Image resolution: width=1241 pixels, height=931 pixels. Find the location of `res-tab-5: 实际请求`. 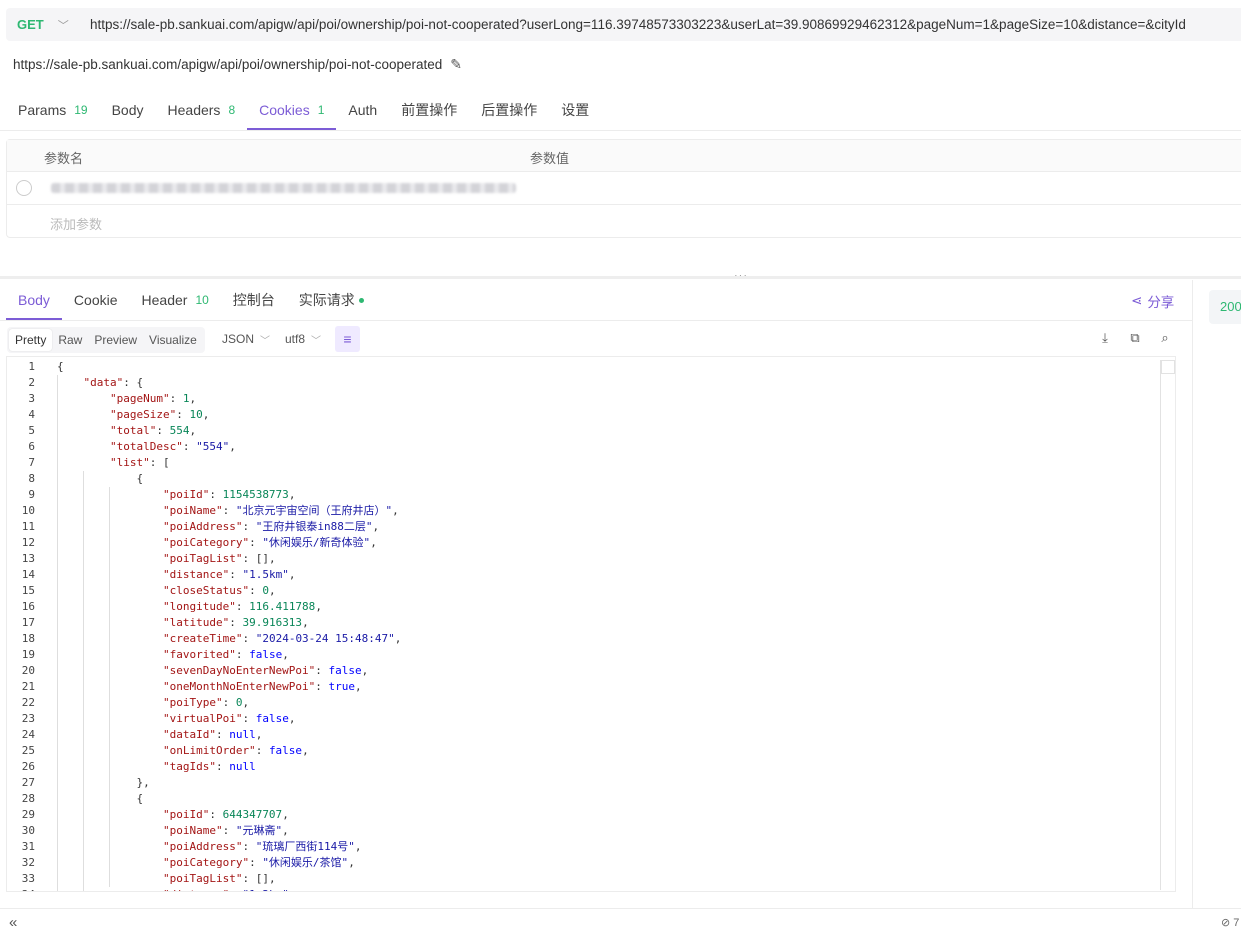

res-tab-5: 实际请求 is located at coordinates (331, 300).